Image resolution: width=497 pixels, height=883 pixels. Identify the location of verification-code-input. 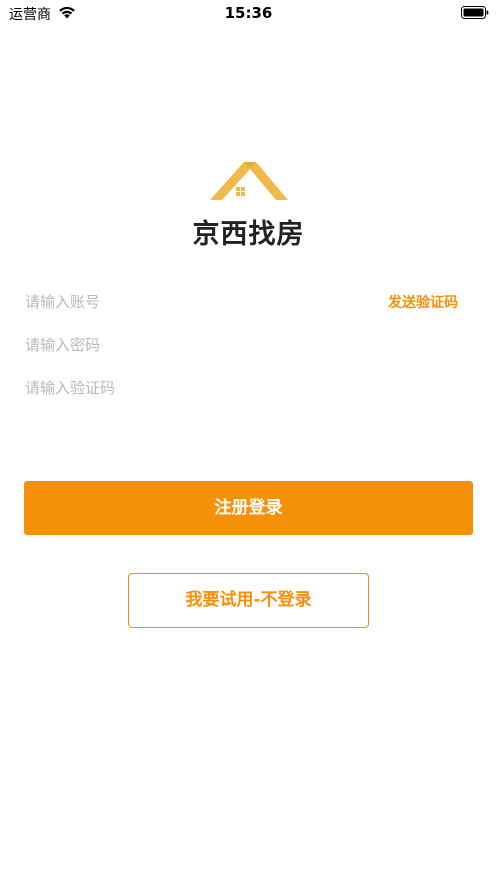
(249, 388).